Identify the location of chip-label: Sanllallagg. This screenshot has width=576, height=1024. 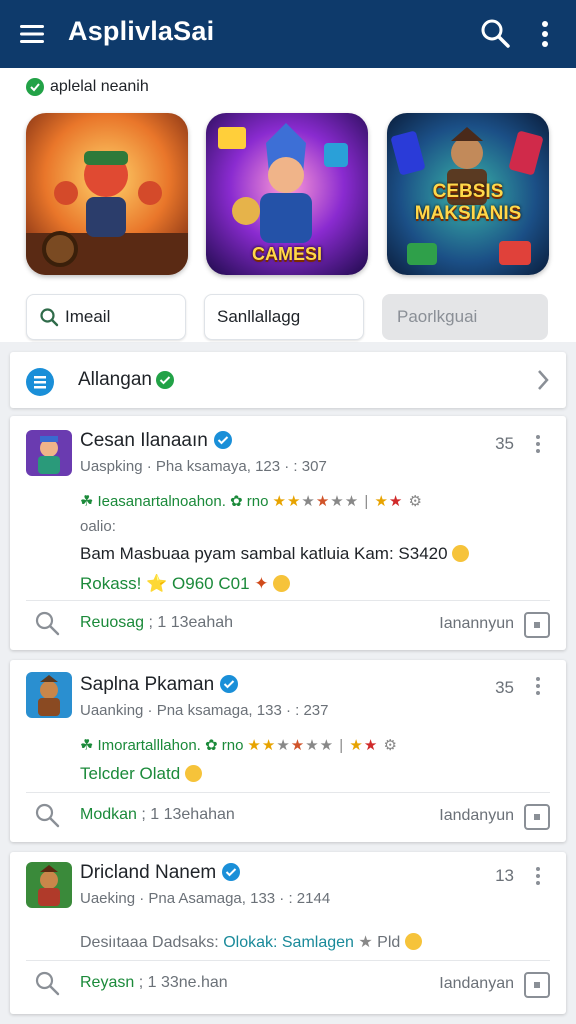
(259, 316).